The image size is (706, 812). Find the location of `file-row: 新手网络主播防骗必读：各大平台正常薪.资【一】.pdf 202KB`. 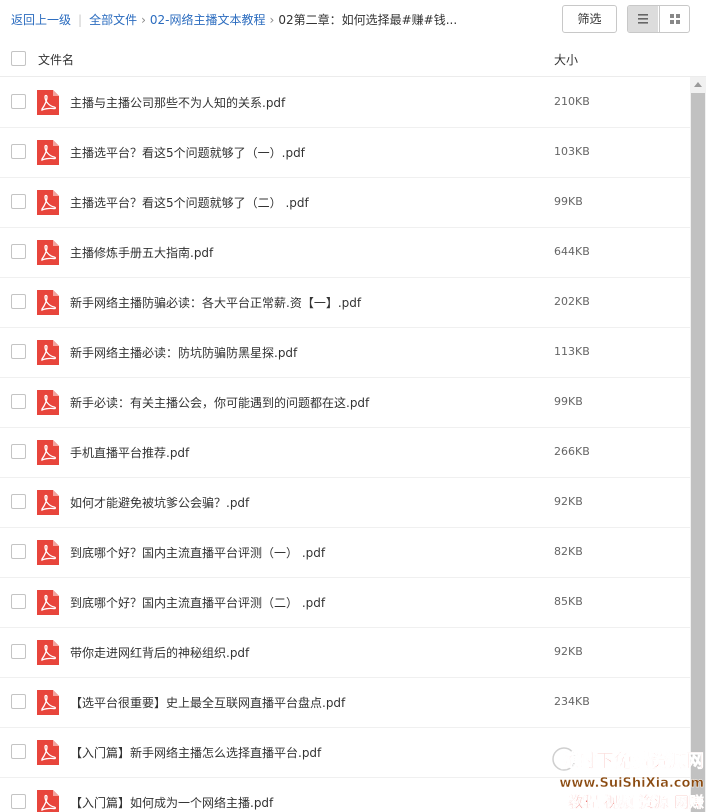

file-row: 新手网络主播防骗必读：各大平台正常薪.资【一】.pdf 202KB is located at coordinates (345, 302).